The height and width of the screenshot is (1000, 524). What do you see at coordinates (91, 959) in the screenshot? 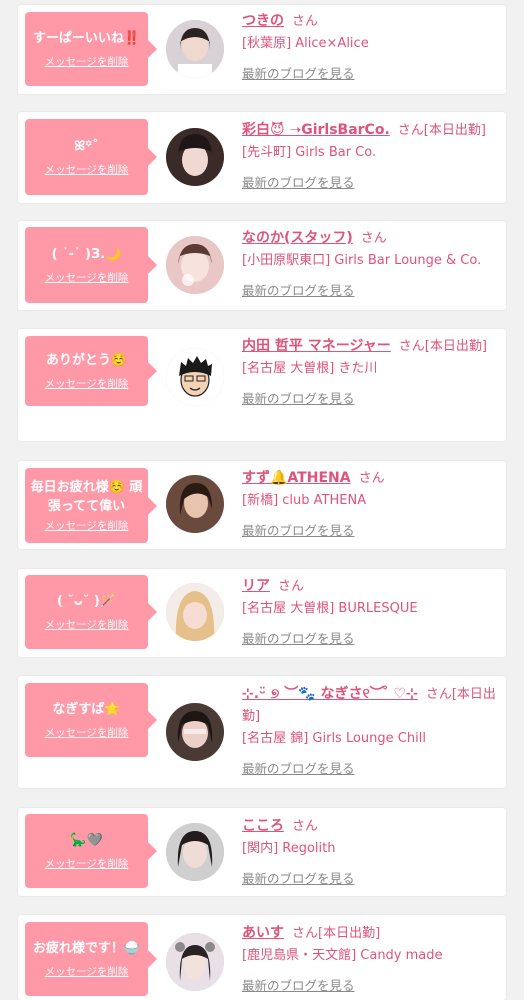
I see `message-bubble: お疲れ様です！🍚 メッセージを削除` at bounding box center [91, 959].